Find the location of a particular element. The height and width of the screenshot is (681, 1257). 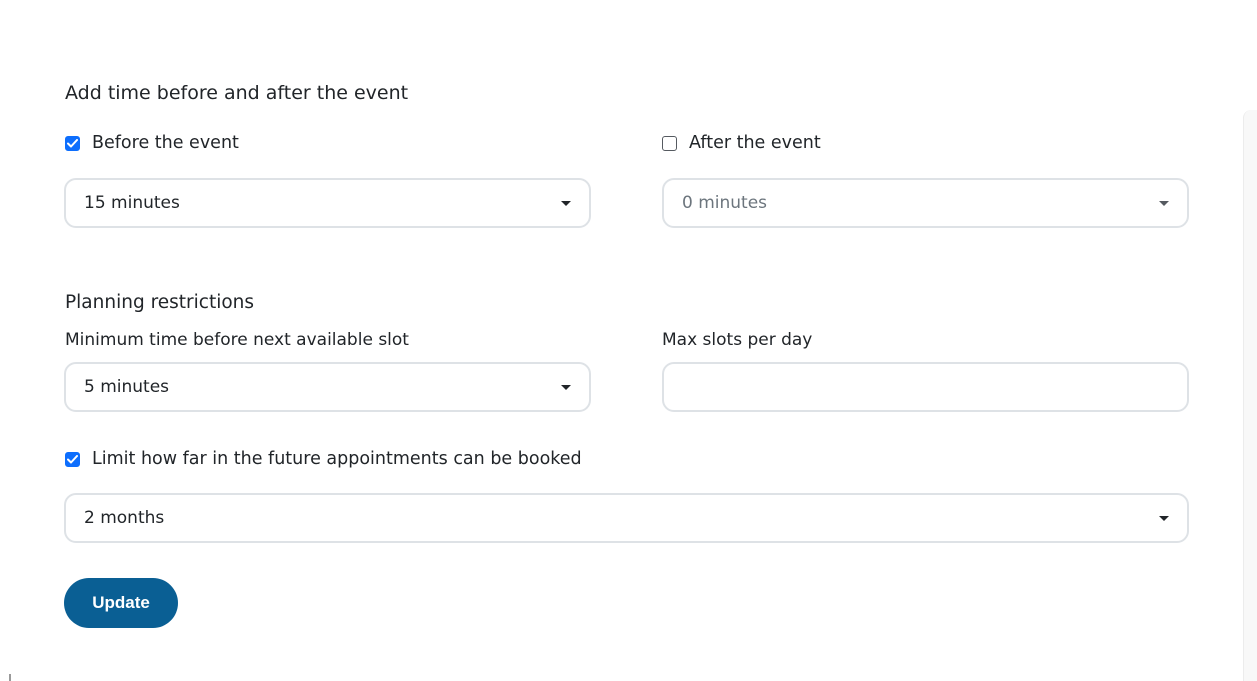

after-event-checkbox is located at coordinates (669, 143).